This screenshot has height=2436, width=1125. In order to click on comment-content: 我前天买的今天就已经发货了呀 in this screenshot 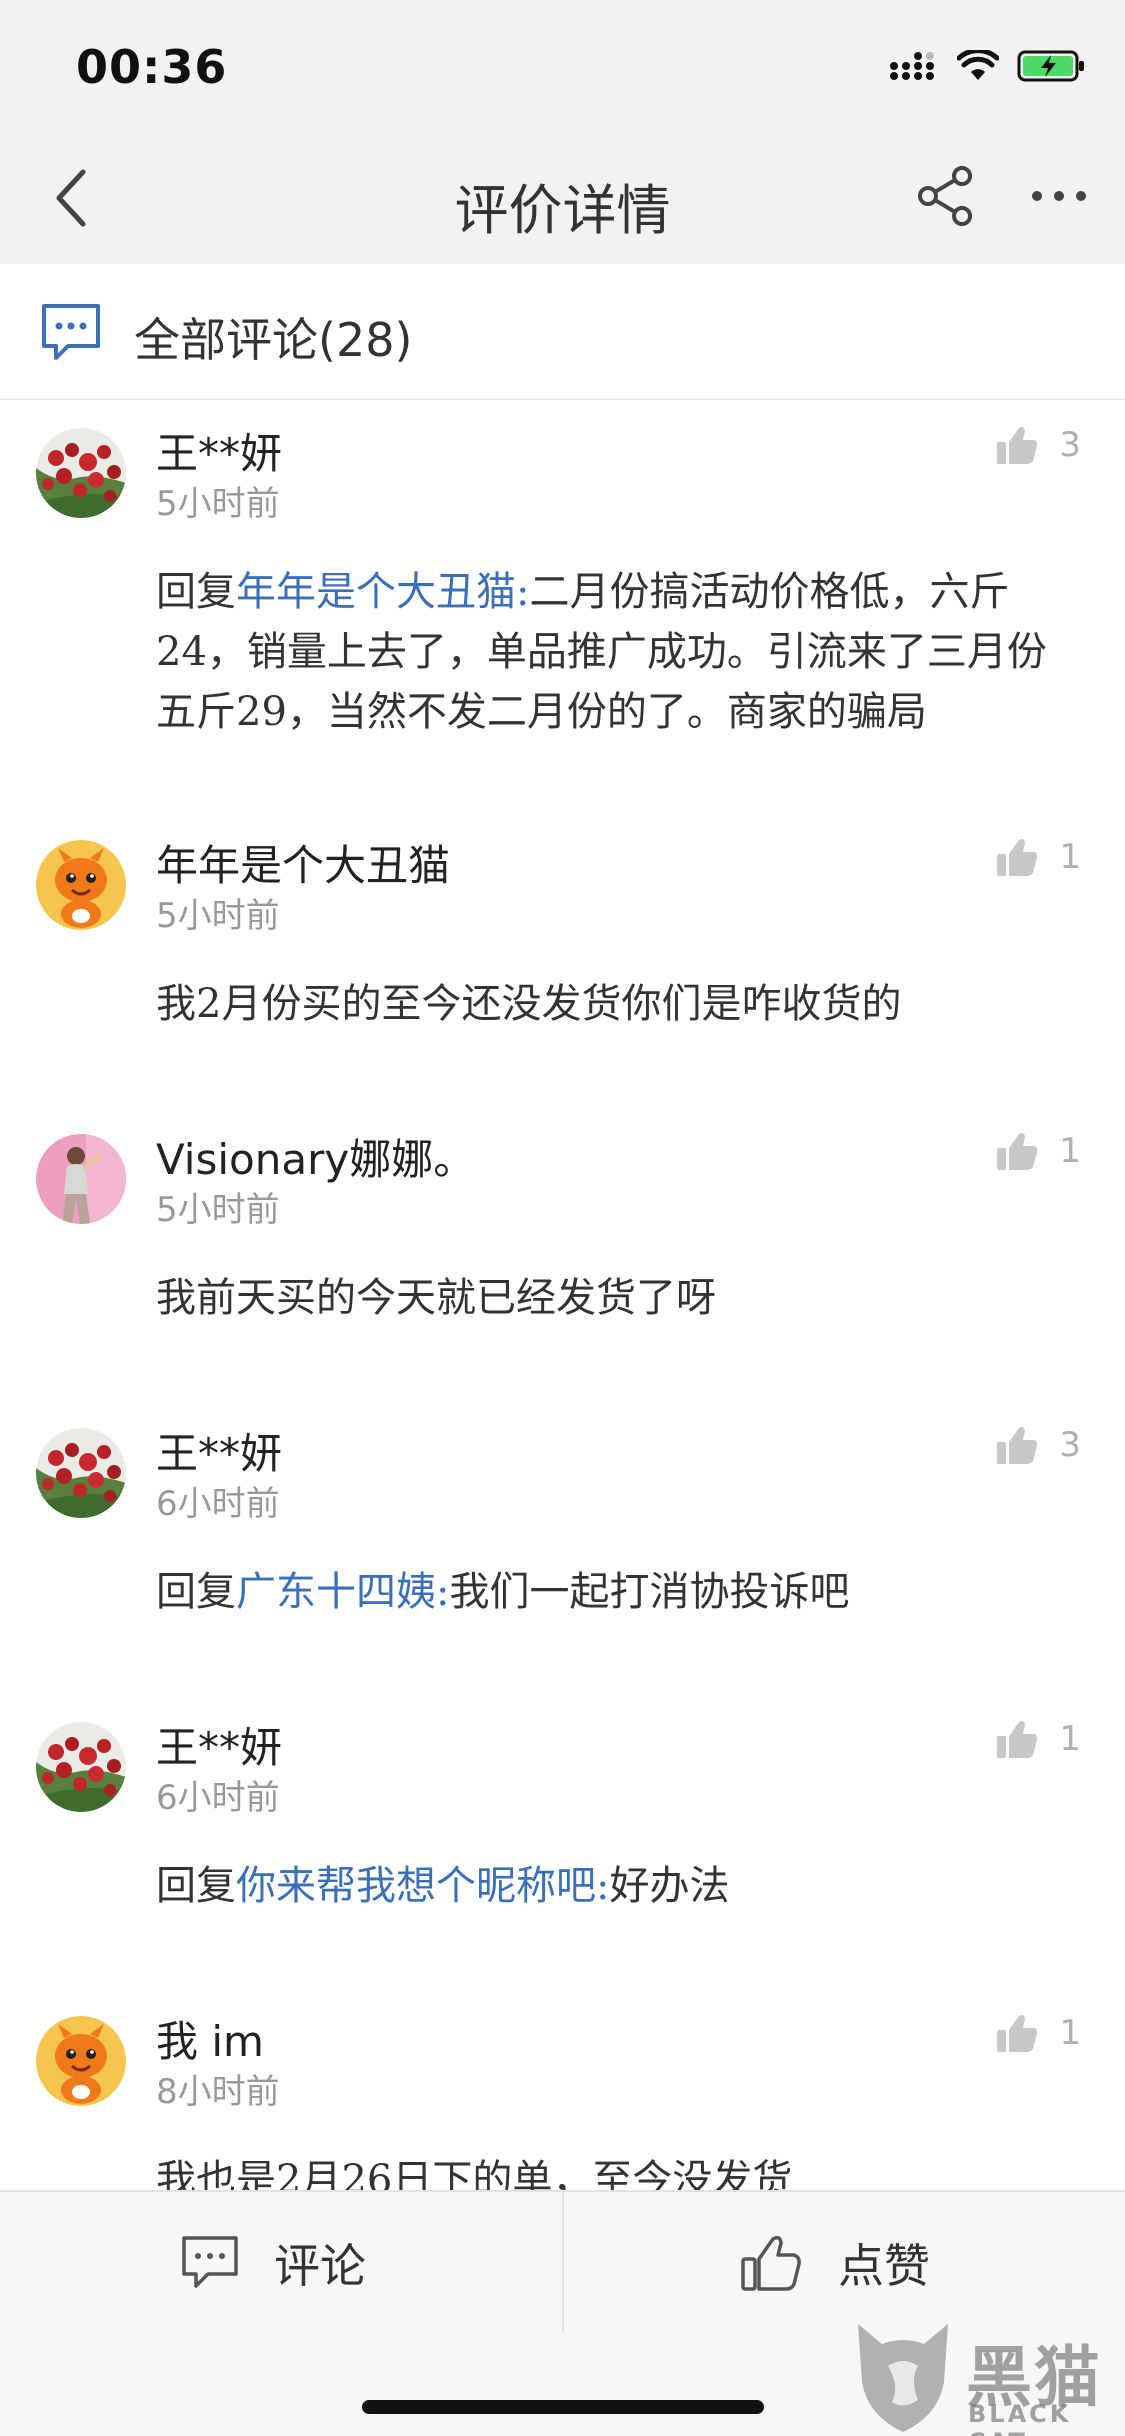, I will do `click(436, 1298)`.